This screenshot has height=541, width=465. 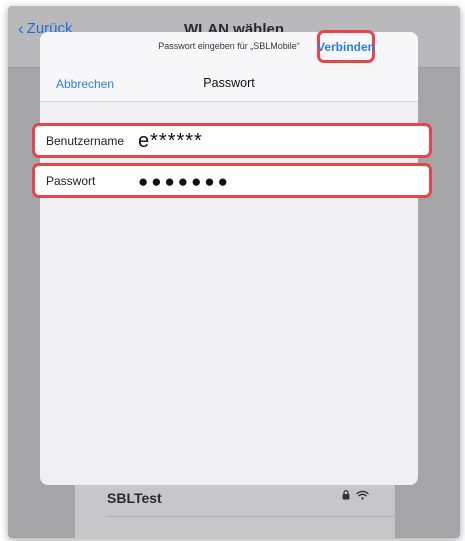 What do you see at coordinates (346, 495) in the screenshot?
I see `lock-icon` at bounding box center [346, 495].